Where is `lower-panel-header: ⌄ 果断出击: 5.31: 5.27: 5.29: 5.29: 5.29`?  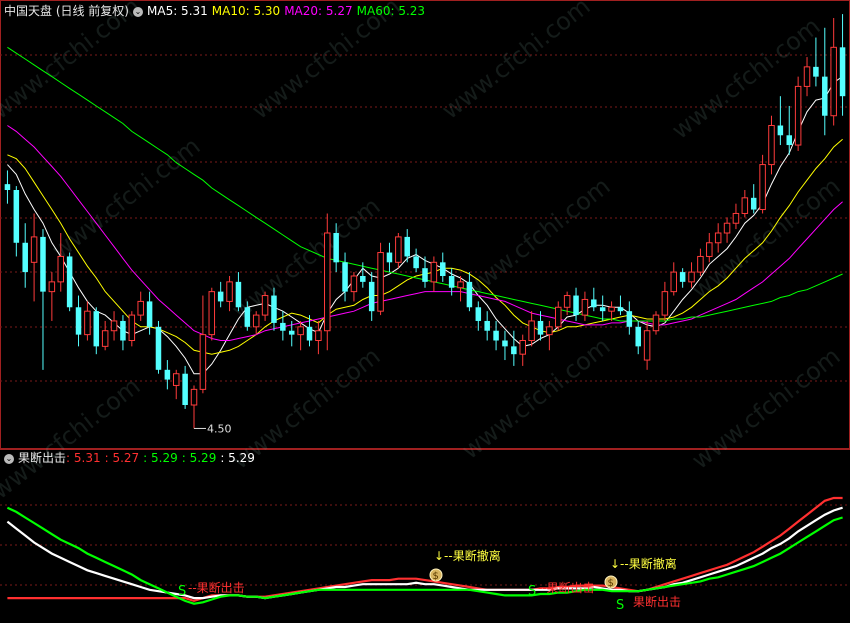 lower-panel-header: ⌄ 果断出击: 5.31: 5.27: 5.29: 5.29: 5.29 is located at coordinates (131, 458).